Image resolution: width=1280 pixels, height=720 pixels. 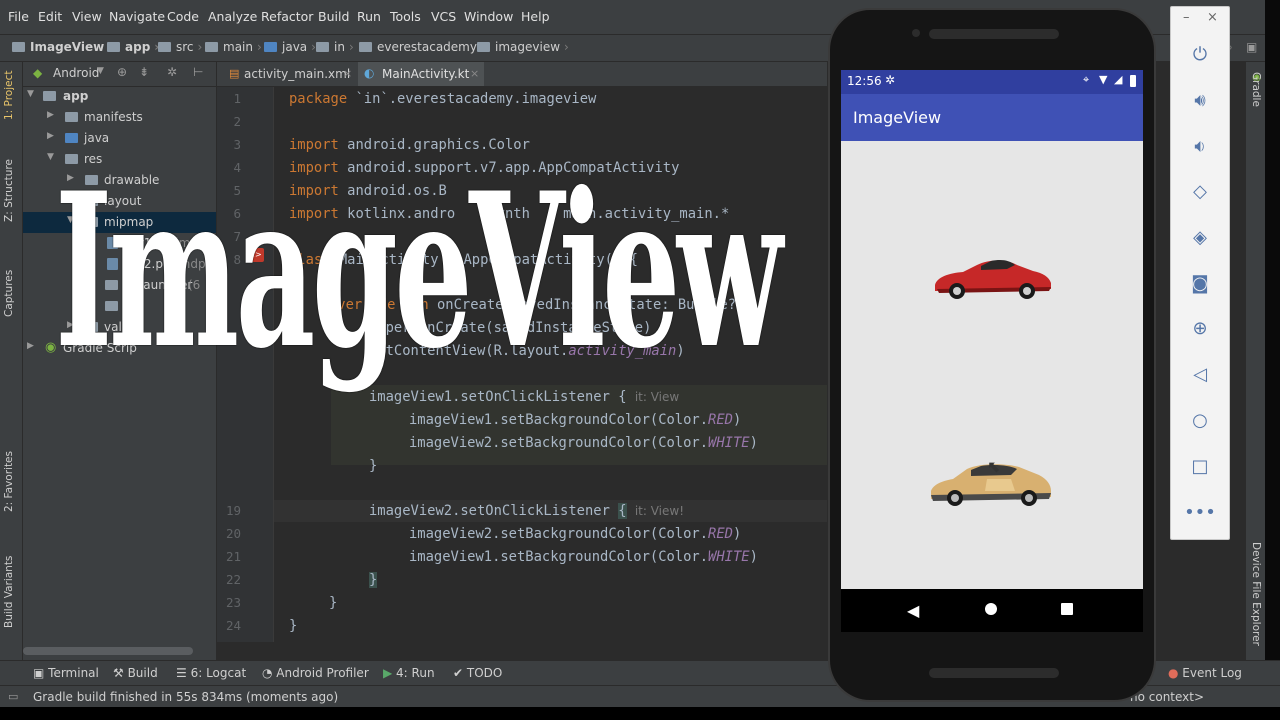 What do you see at coordinates (405, 16) in the screenshot?
I see `menu-tools: Tools` at bounding box center [405, 16].